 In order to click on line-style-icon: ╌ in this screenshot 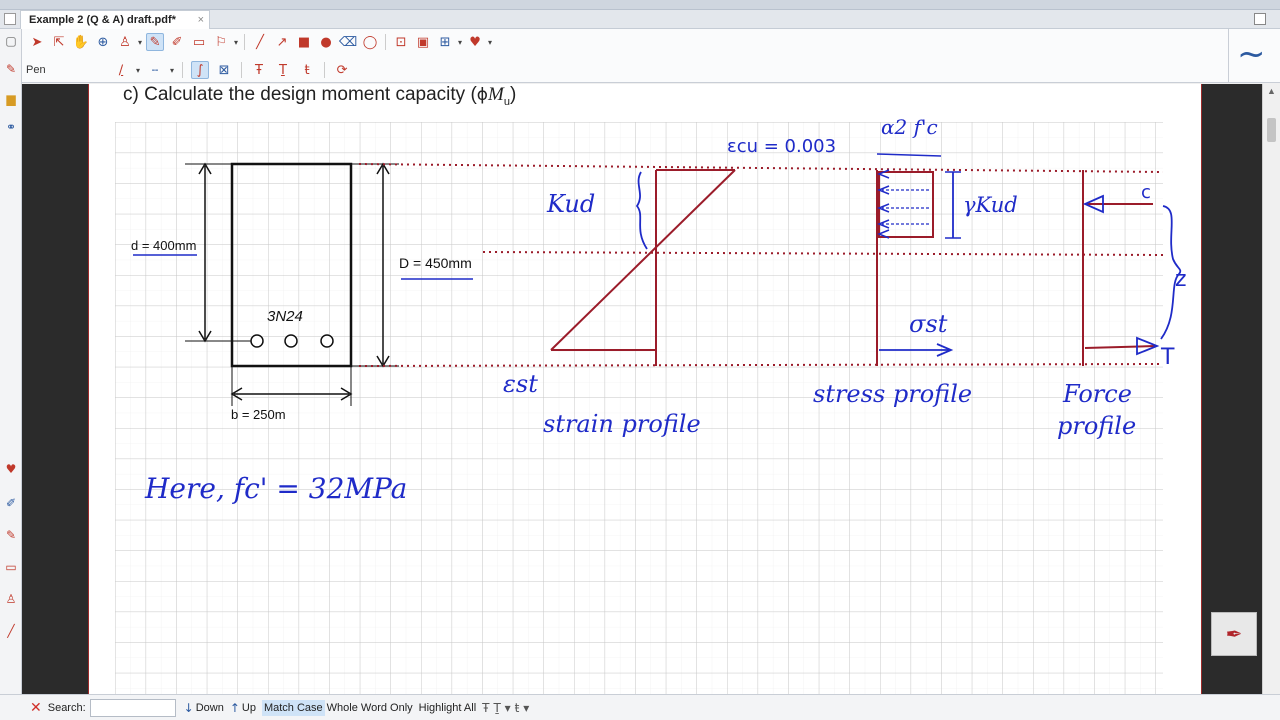, I will do `click(155, 70)`.